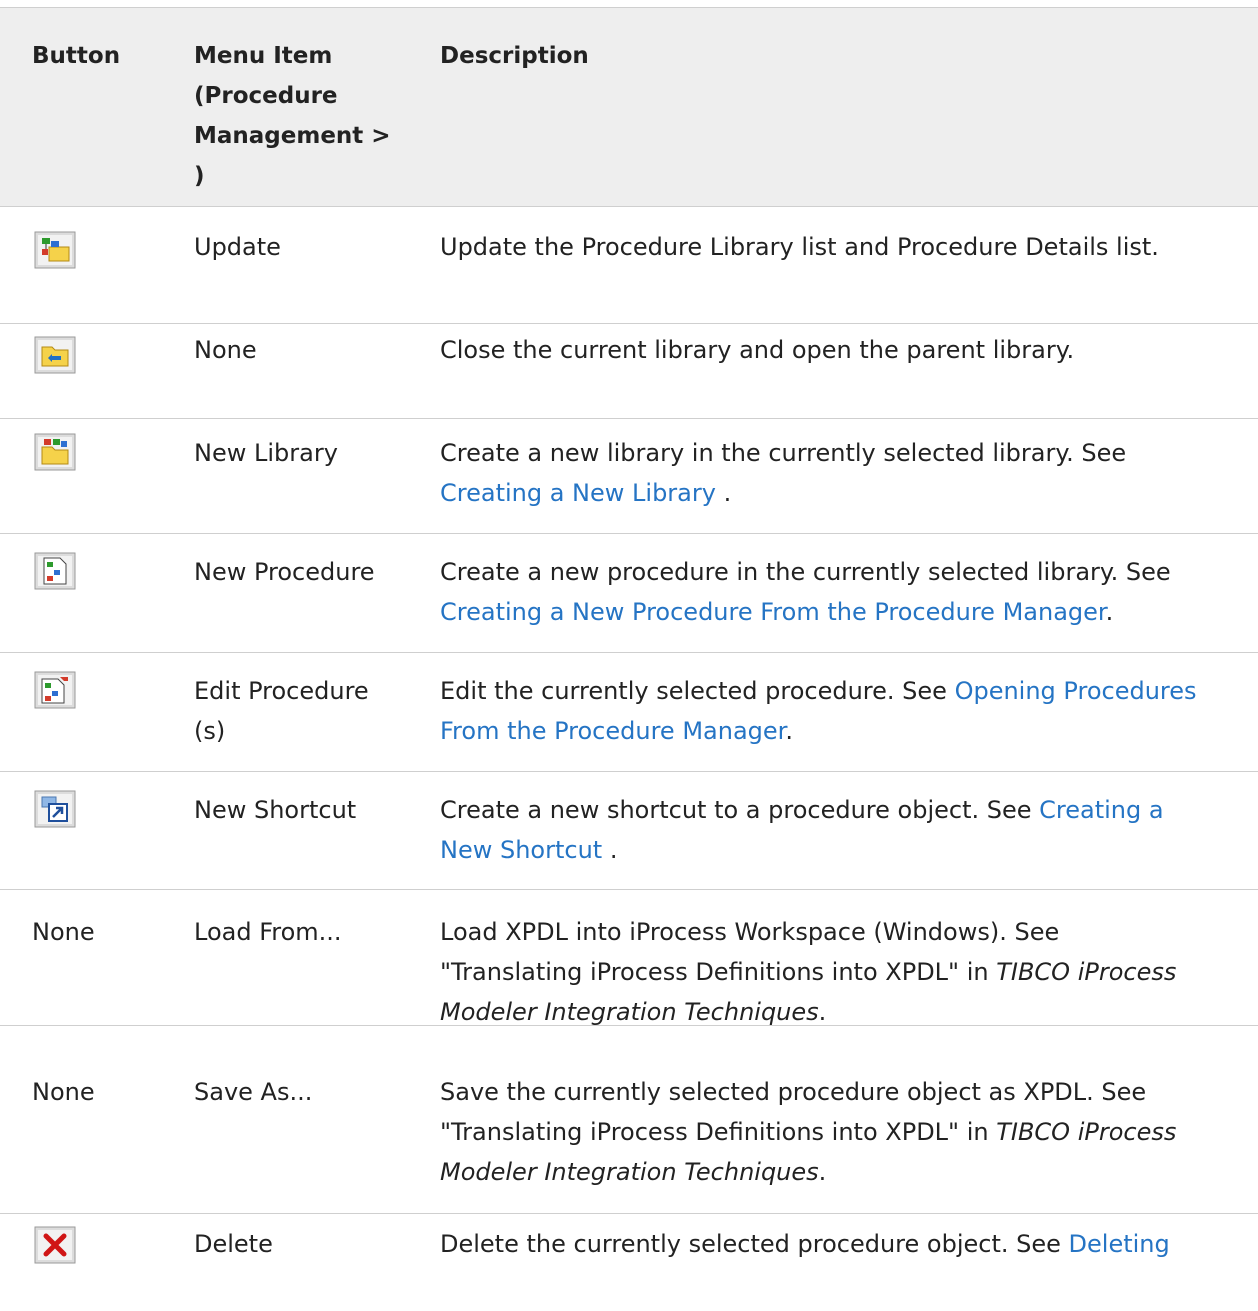  What do you see at coordinates (199, 176) in the screenshot?
I see `header-menu-line: )` at bounding box center [199, 176].